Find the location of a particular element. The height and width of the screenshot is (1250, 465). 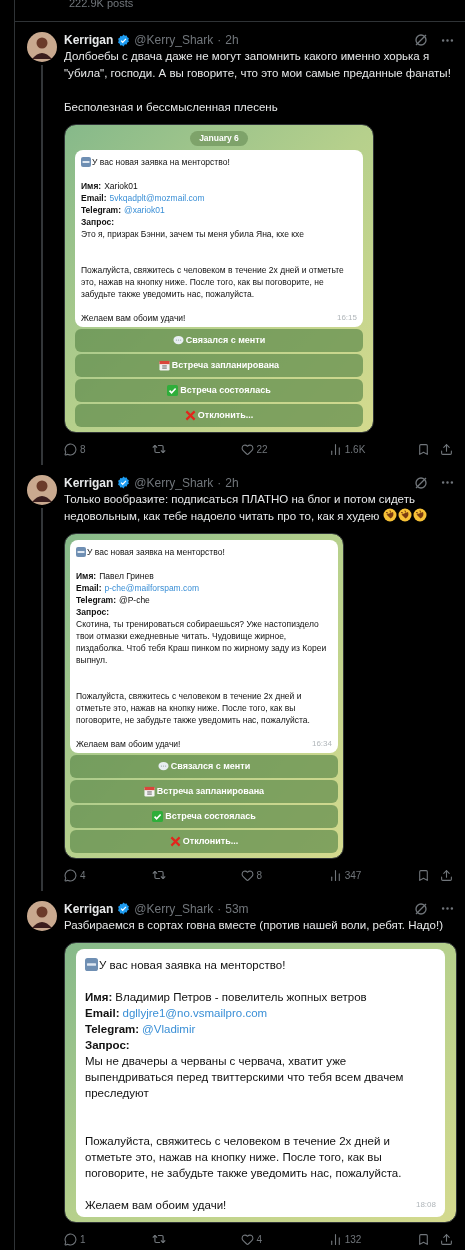

reply-count: 8 is located at coordinates (83, 449).